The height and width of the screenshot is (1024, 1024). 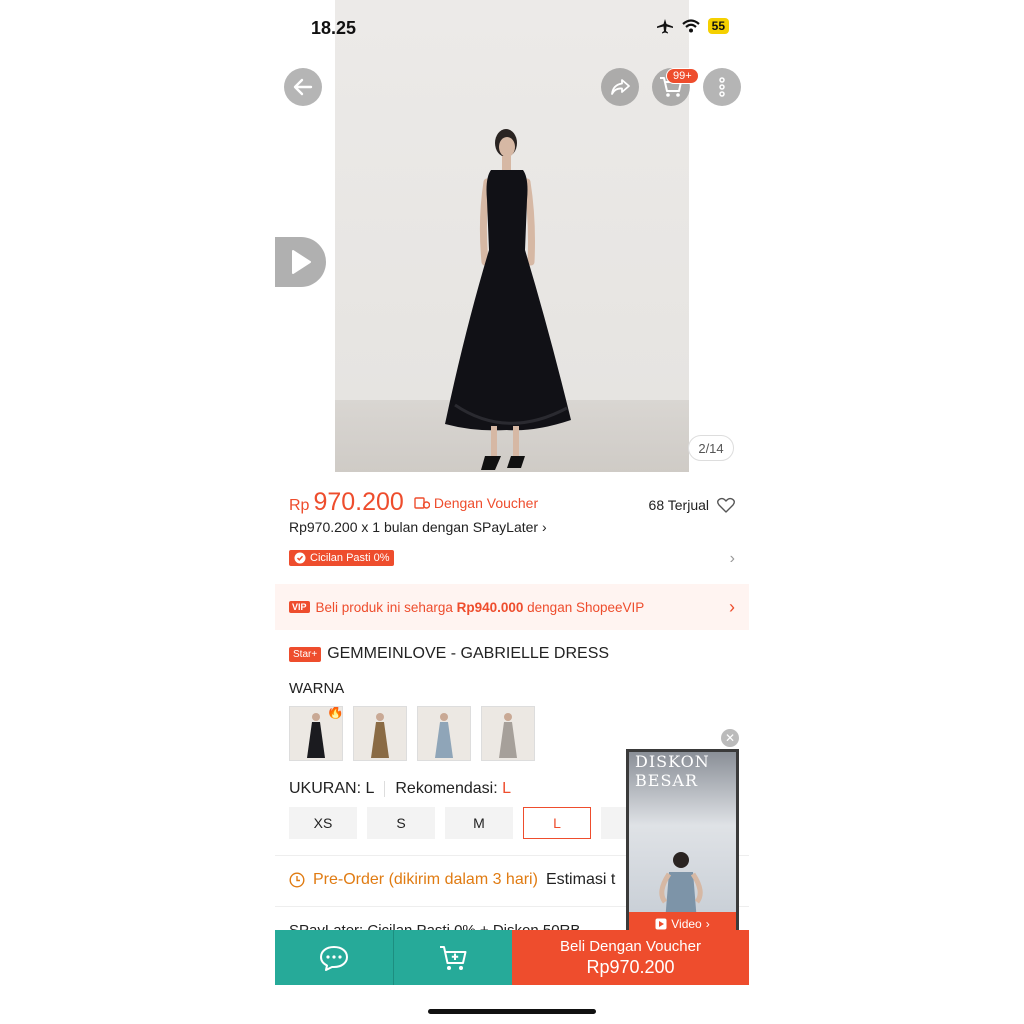 I want to click on voucher-icon, so click(x=422, y=503).